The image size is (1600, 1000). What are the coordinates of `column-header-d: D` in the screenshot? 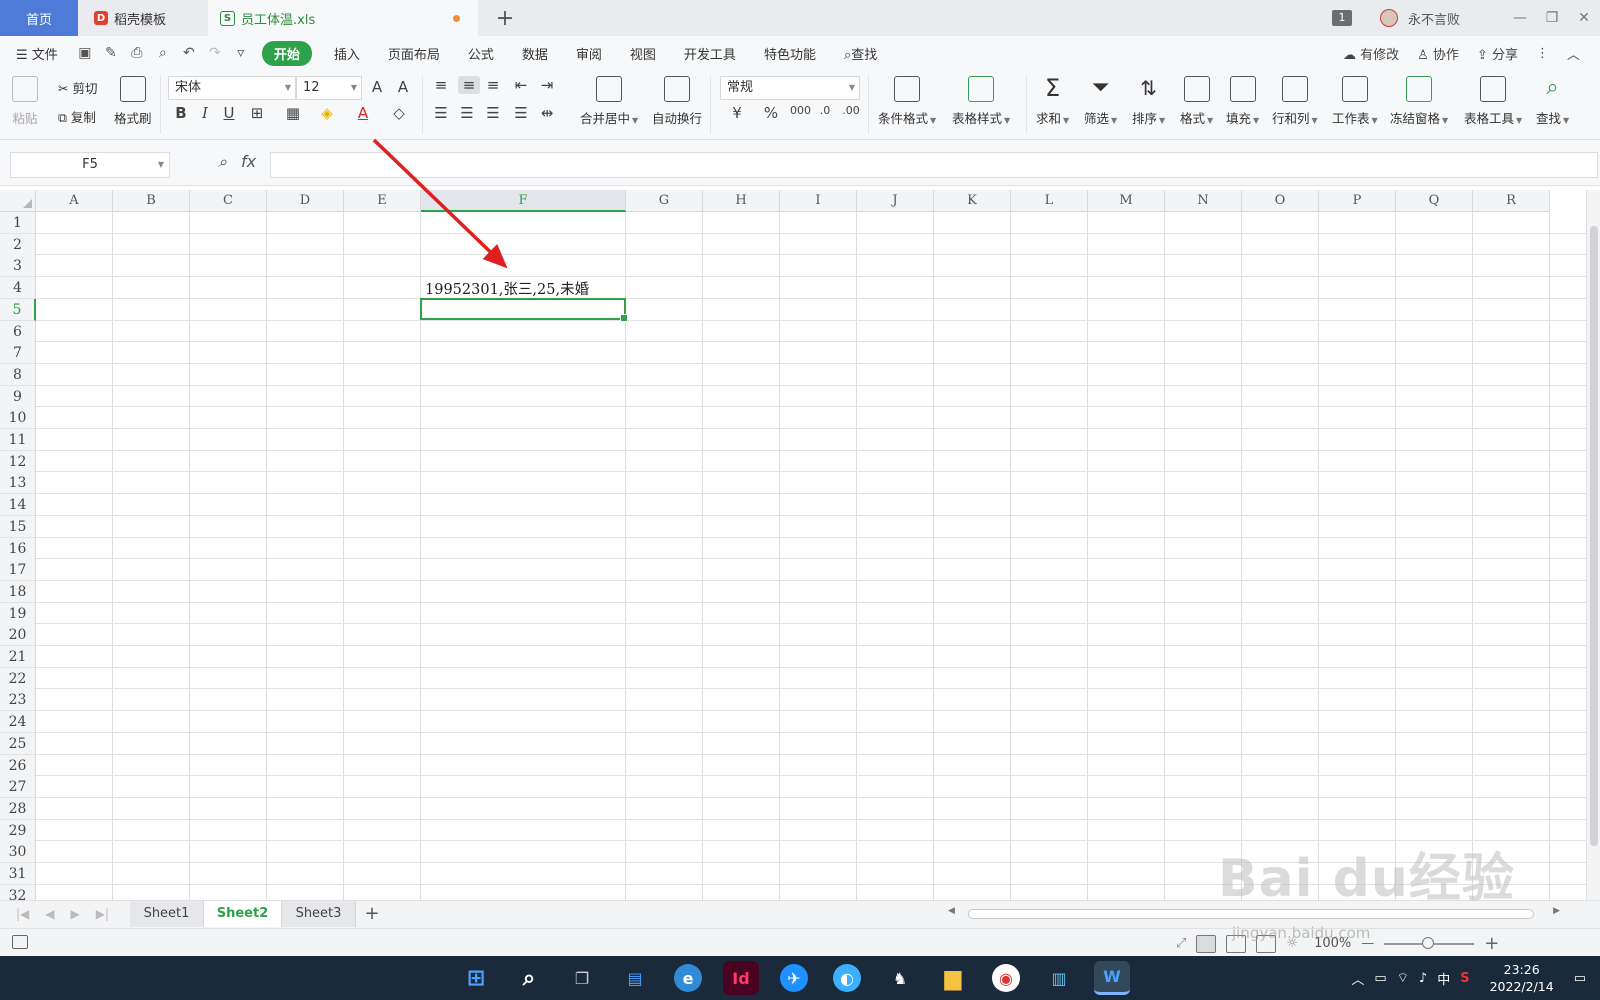 It's located at (305, 201).